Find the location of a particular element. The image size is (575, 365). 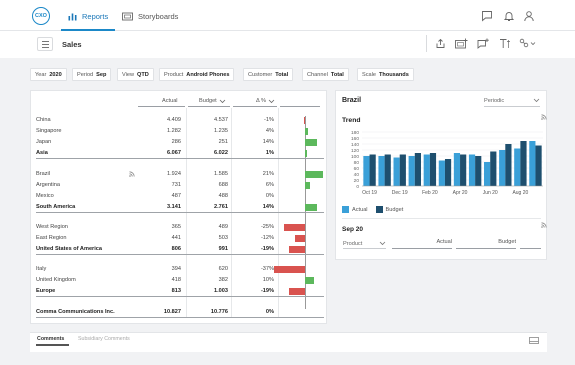

table-row: Japan 286 251 14% is located at coordinates (180, 142).